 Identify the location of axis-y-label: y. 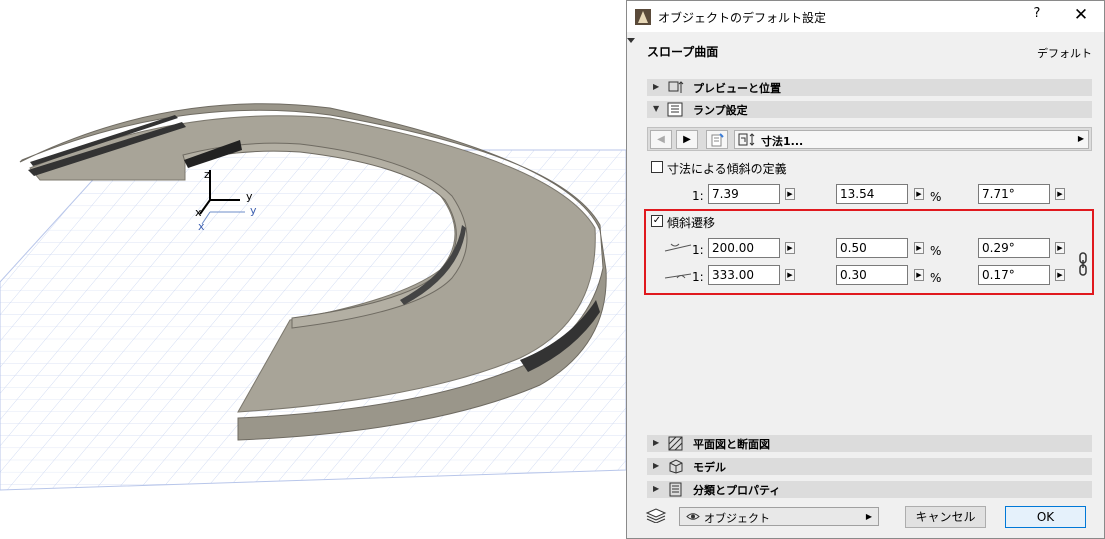
(249, 196).